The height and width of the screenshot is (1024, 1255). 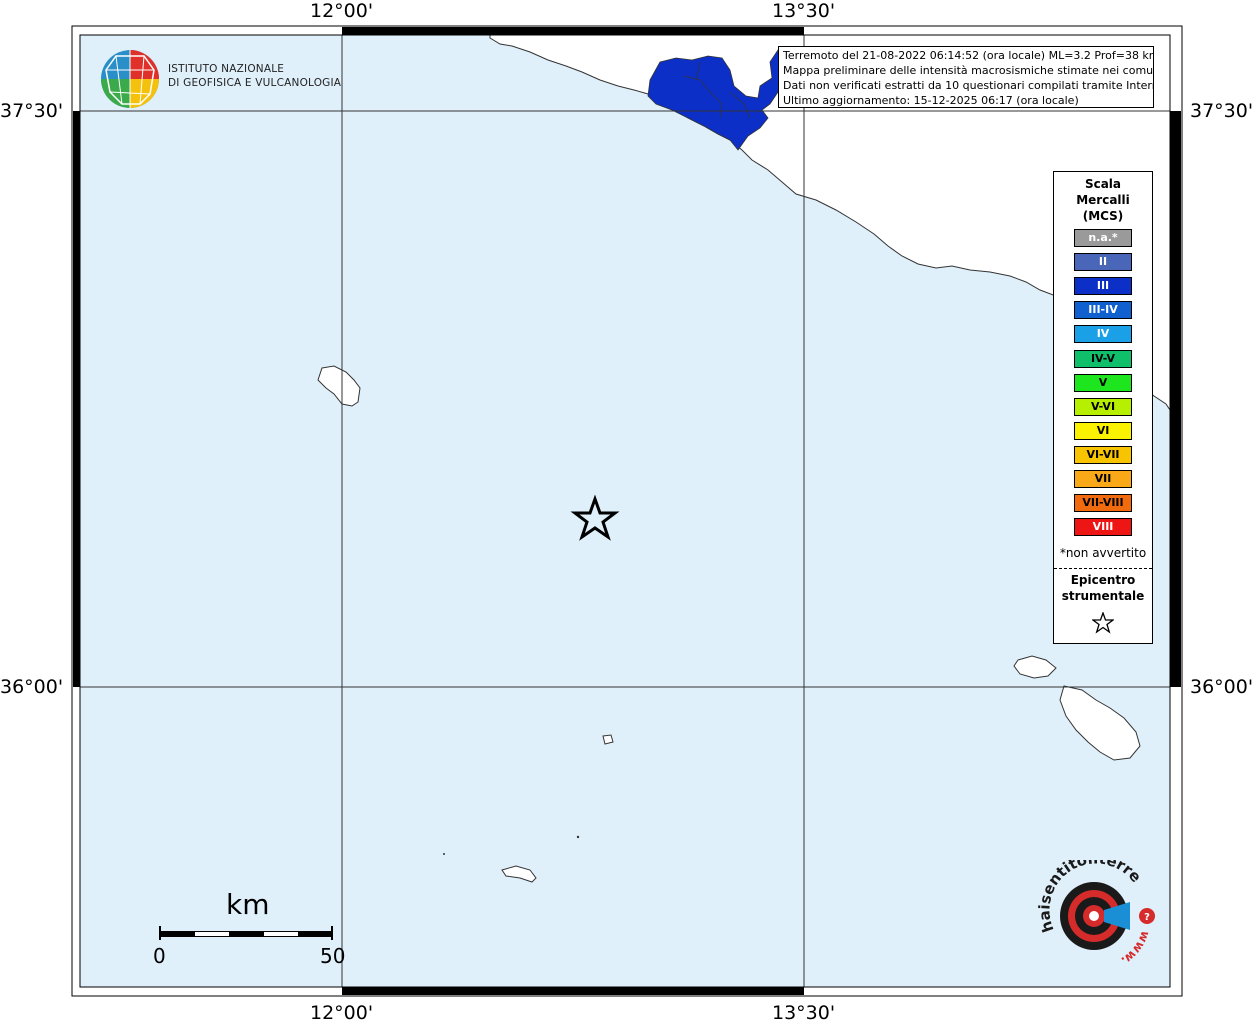 I want to click on legend-item-8: V-VI, so click(x=1103, y=406).